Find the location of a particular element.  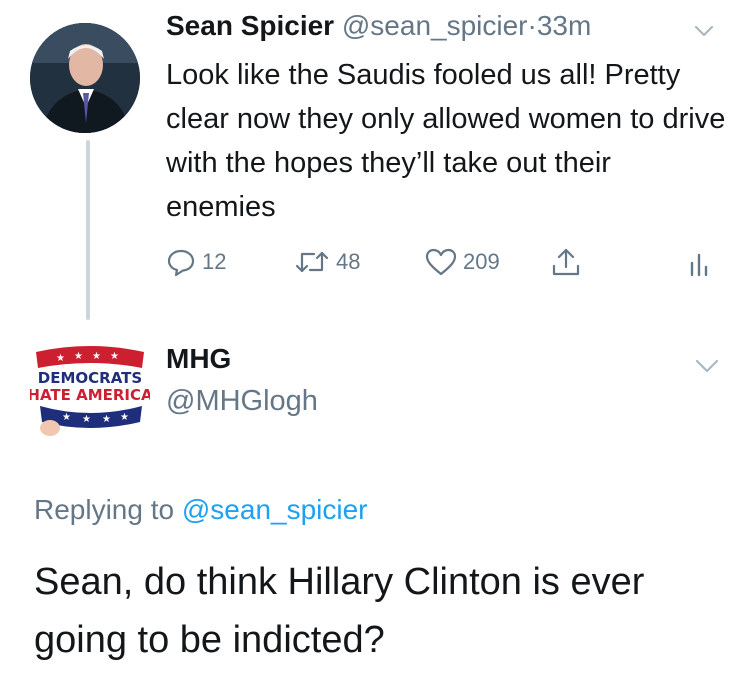

analytics-button is located at coordinates (701, 262).